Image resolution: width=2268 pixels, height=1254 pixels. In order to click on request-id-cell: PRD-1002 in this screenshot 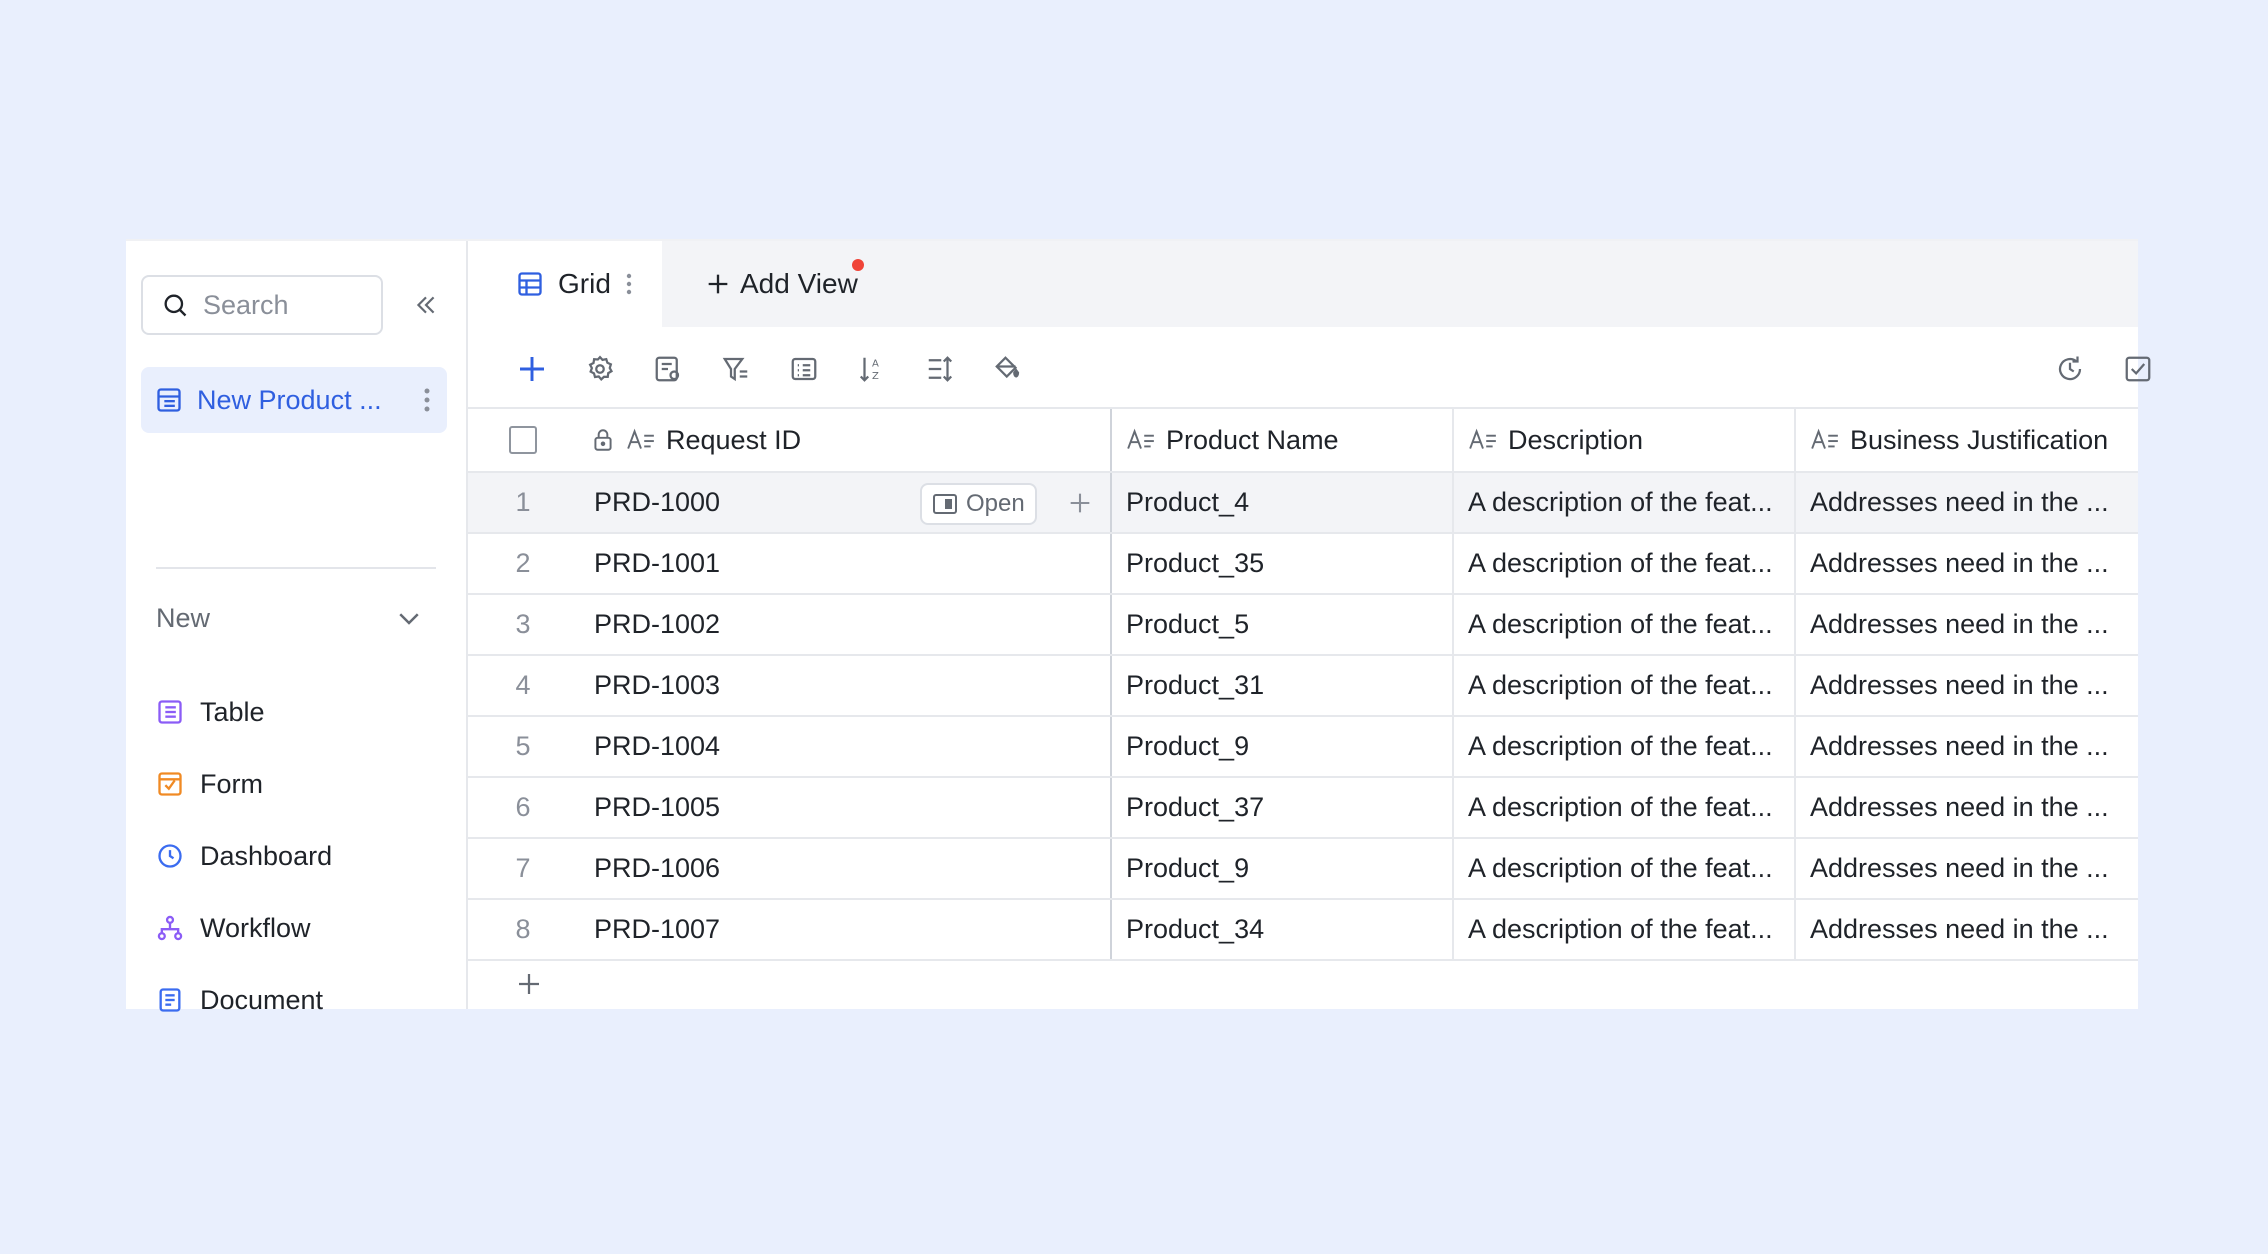, I will do `click(845, 624)`.